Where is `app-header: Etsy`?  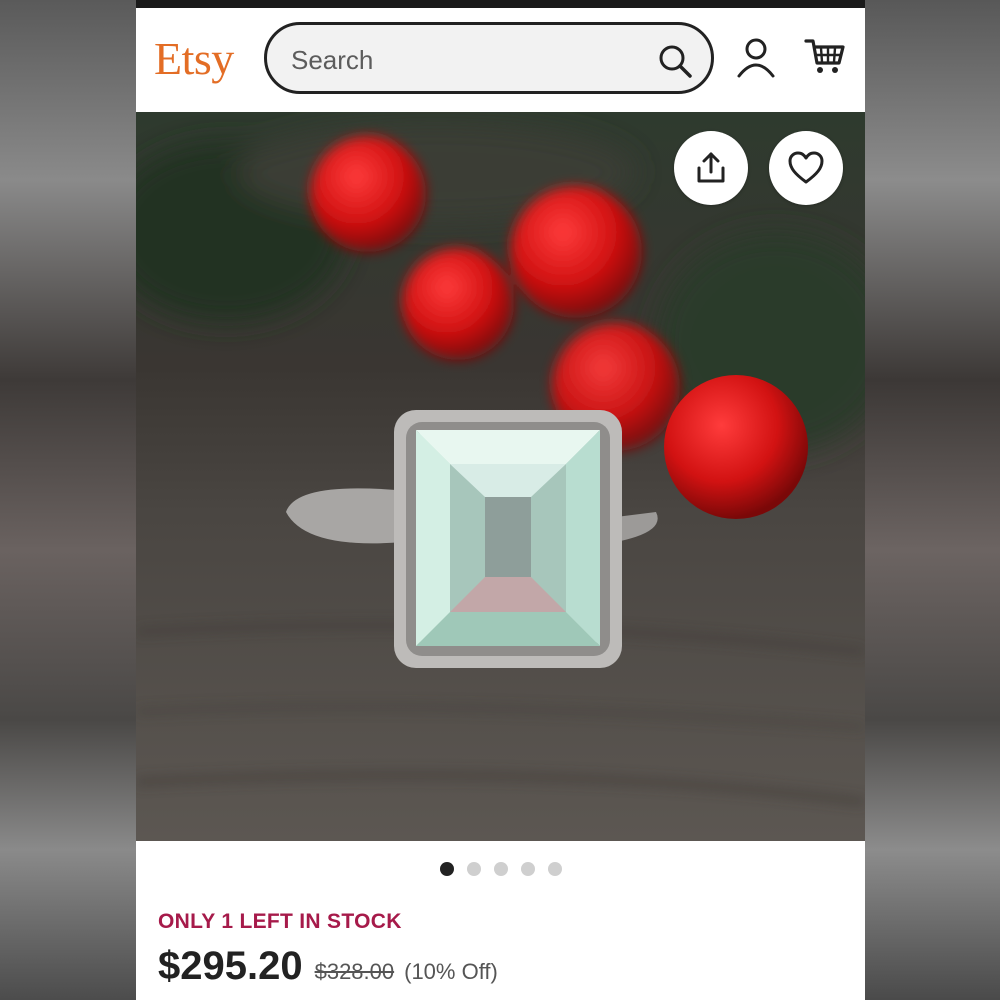 app-header: Etsy is located at coordinates (500, 60).